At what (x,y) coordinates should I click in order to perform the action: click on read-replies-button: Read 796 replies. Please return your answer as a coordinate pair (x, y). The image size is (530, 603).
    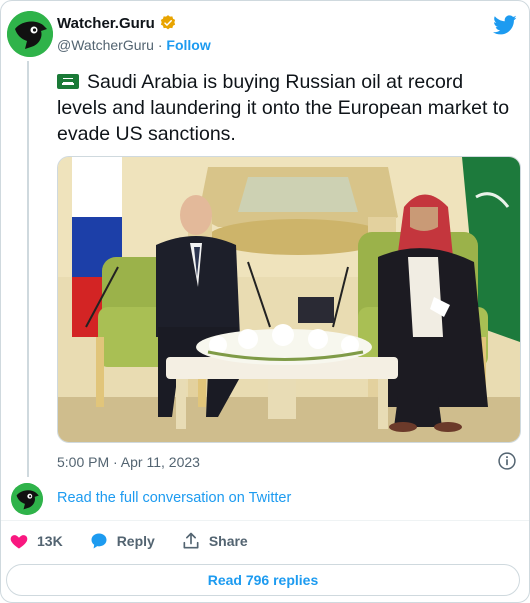
    Looking at the image, I should click on (263, 580).